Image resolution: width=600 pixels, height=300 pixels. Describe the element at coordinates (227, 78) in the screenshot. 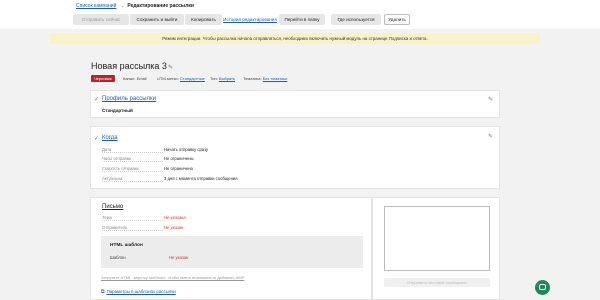

I see `topic-link: Выбрать` at that location.